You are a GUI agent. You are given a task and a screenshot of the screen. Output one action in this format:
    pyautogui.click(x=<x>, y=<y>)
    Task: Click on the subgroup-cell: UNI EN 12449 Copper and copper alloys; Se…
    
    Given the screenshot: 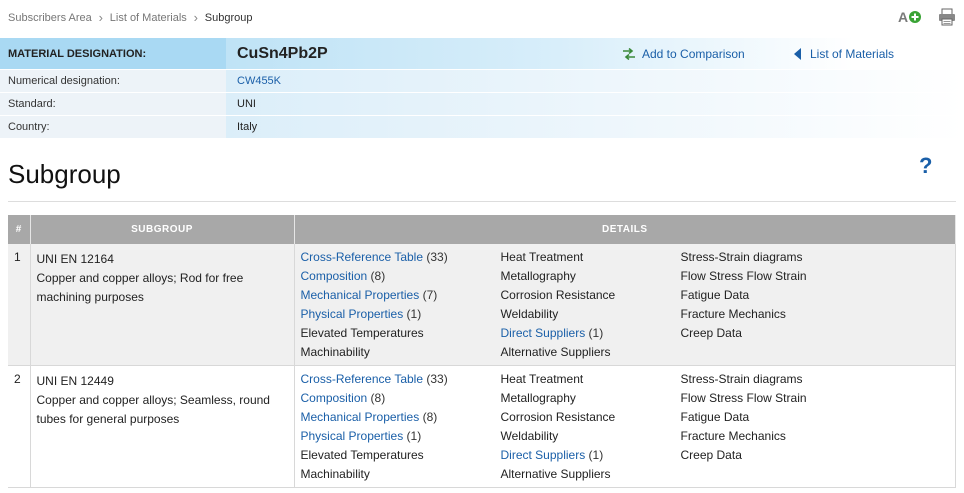 What is the action you would take?
    pyautogui.click(x=162, y=426)
    